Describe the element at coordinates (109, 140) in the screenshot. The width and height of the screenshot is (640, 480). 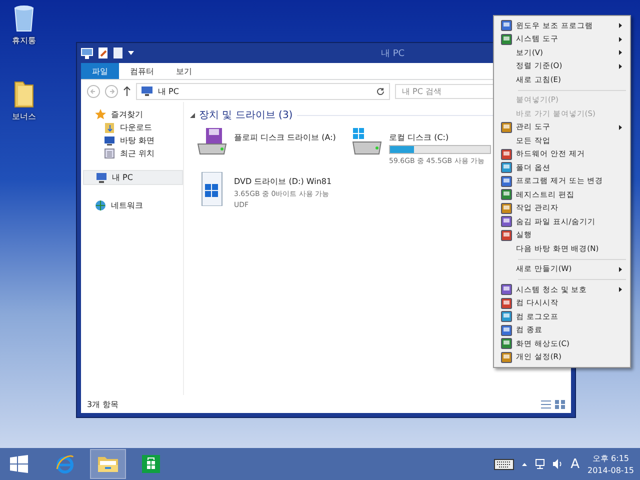
I see `monitor-icon` at that location.